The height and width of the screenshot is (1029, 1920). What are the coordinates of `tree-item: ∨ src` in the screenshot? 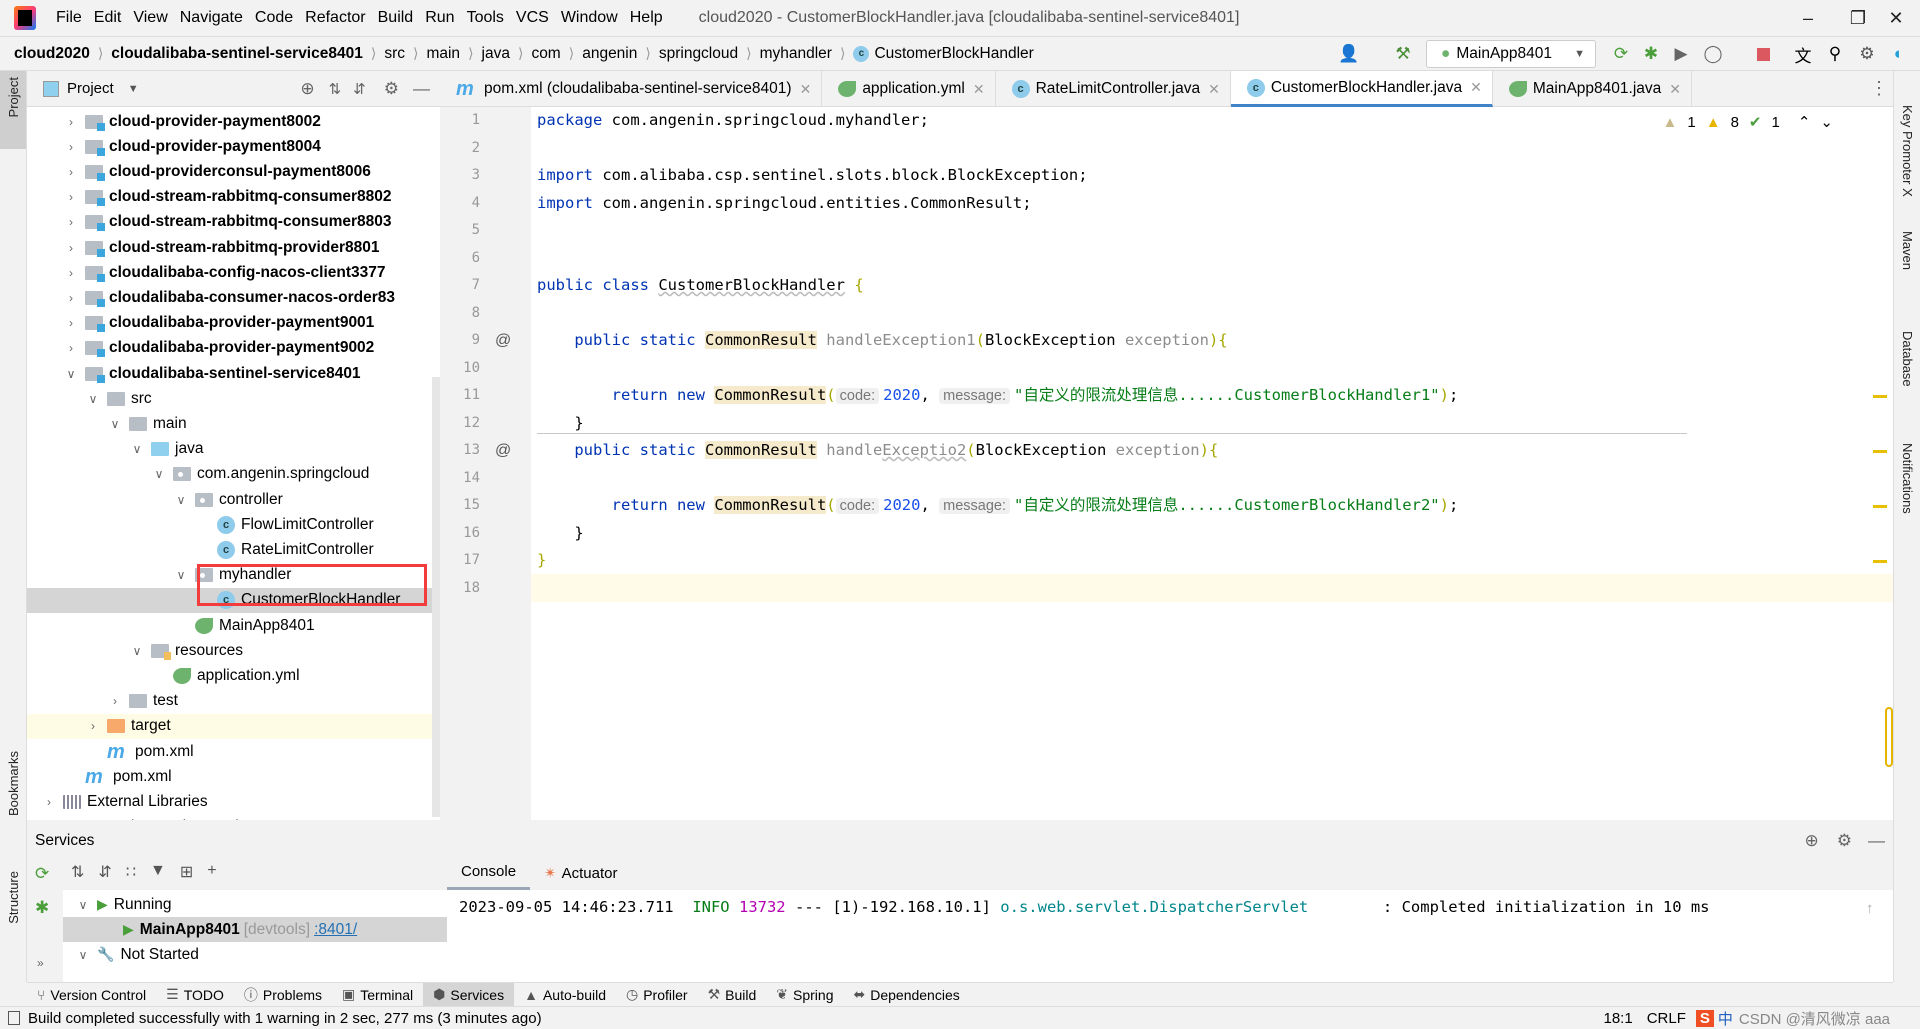 It's located at (233, 398).